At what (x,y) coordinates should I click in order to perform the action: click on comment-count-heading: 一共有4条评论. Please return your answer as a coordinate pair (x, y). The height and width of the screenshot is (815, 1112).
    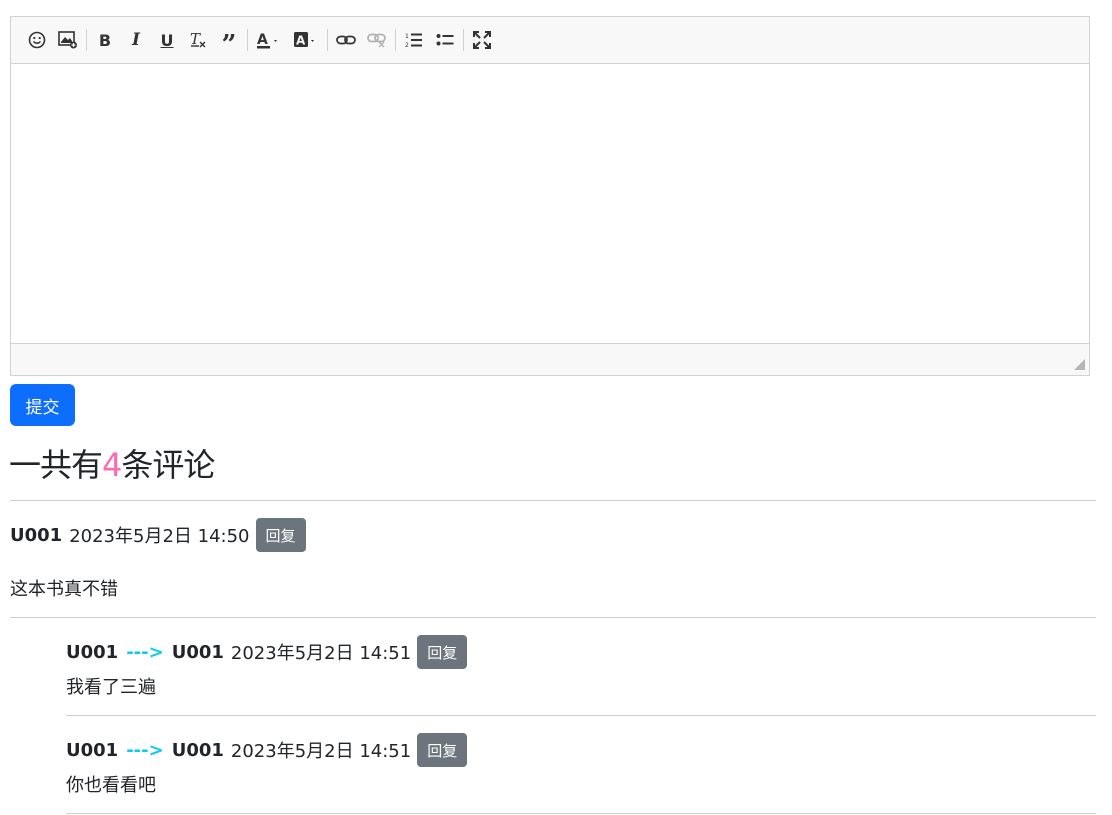
    Looking at the image, I should click on (112, 463).